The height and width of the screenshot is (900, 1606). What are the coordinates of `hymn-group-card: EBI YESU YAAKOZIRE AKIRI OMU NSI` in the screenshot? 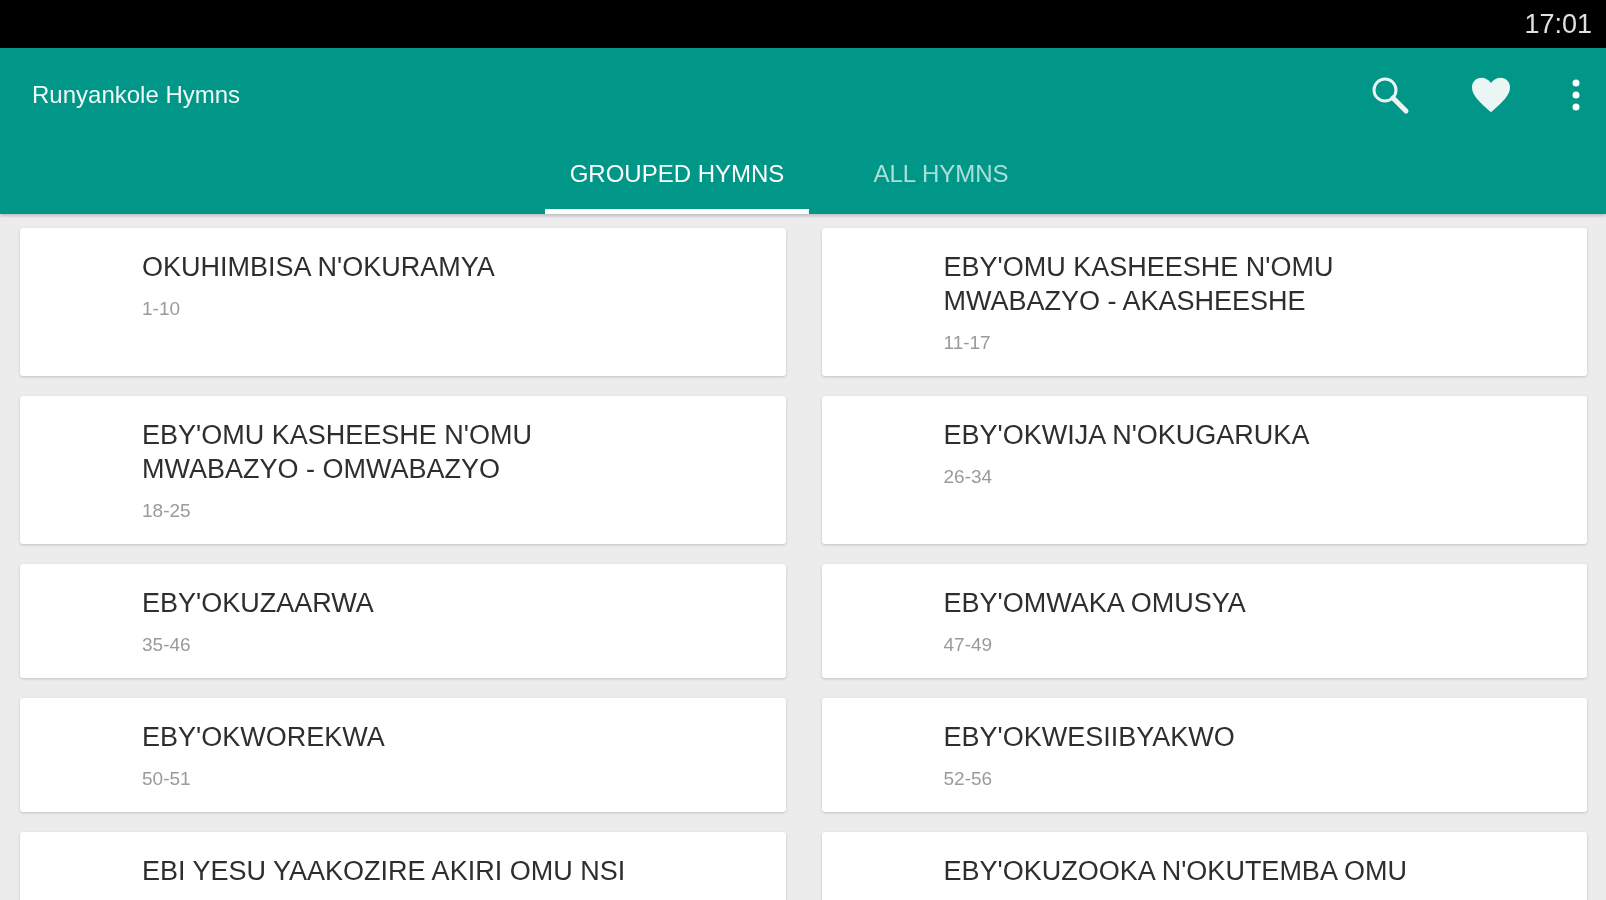 It's located at (403, 866).